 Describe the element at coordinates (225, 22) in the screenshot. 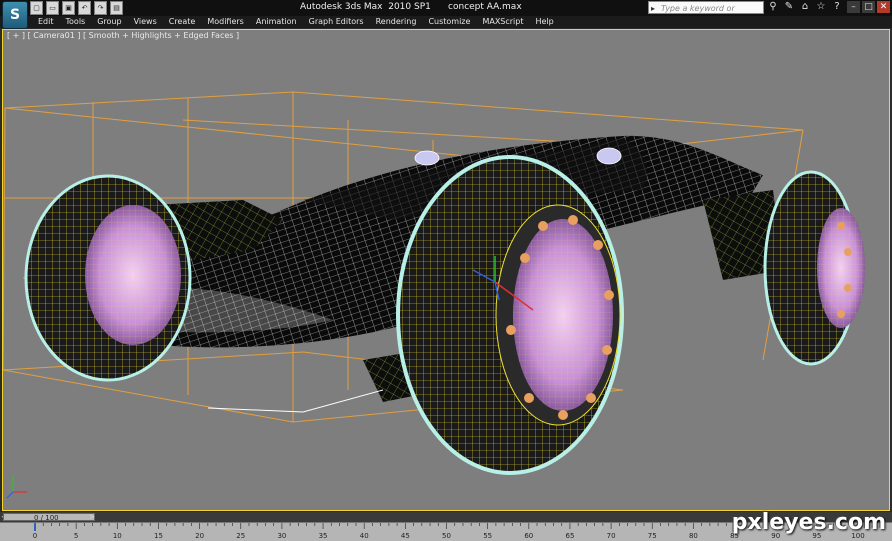

I see `menu-modifiers: Modifiers` at that location.